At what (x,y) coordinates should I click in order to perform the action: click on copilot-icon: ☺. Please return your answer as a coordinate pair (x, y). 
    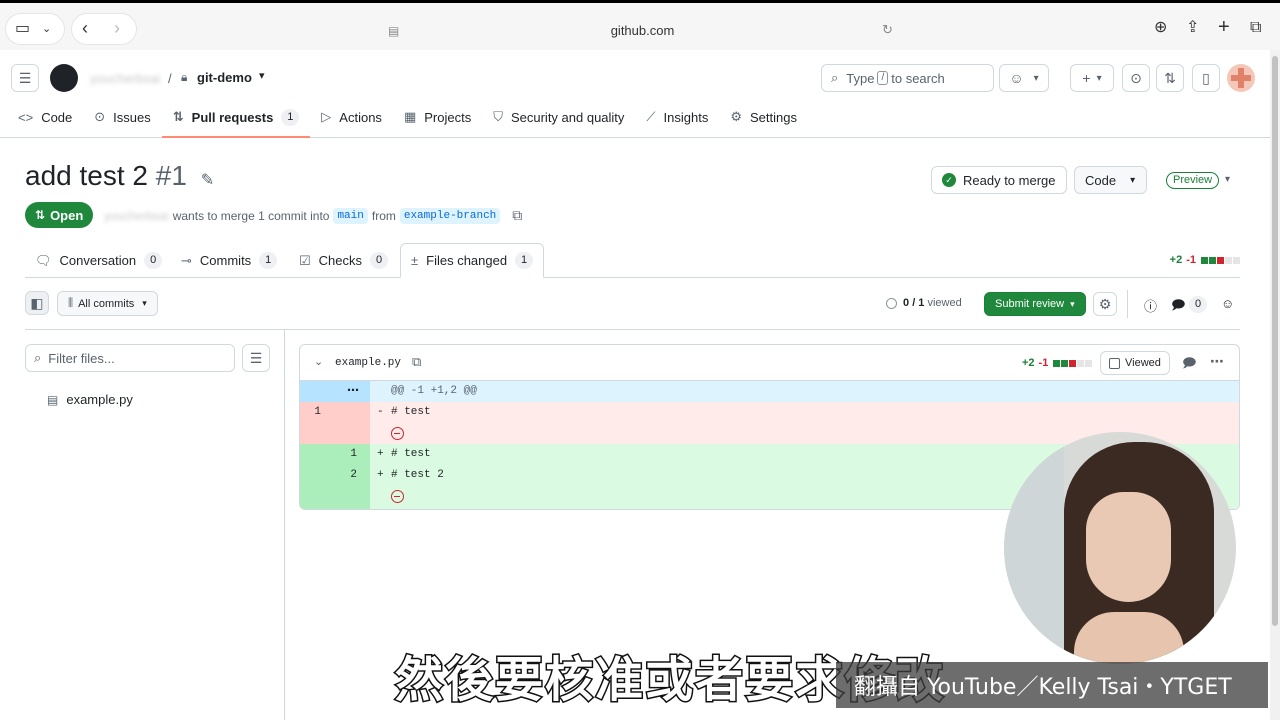
    Looking at the image, I should click on (1227, 303).